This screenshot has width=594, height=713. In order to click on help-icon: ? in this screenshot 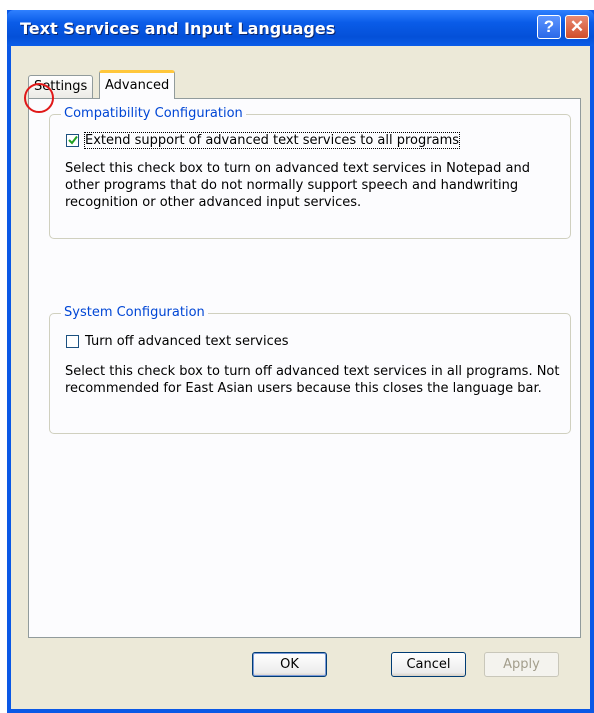, I will do `click(549, 26)`.